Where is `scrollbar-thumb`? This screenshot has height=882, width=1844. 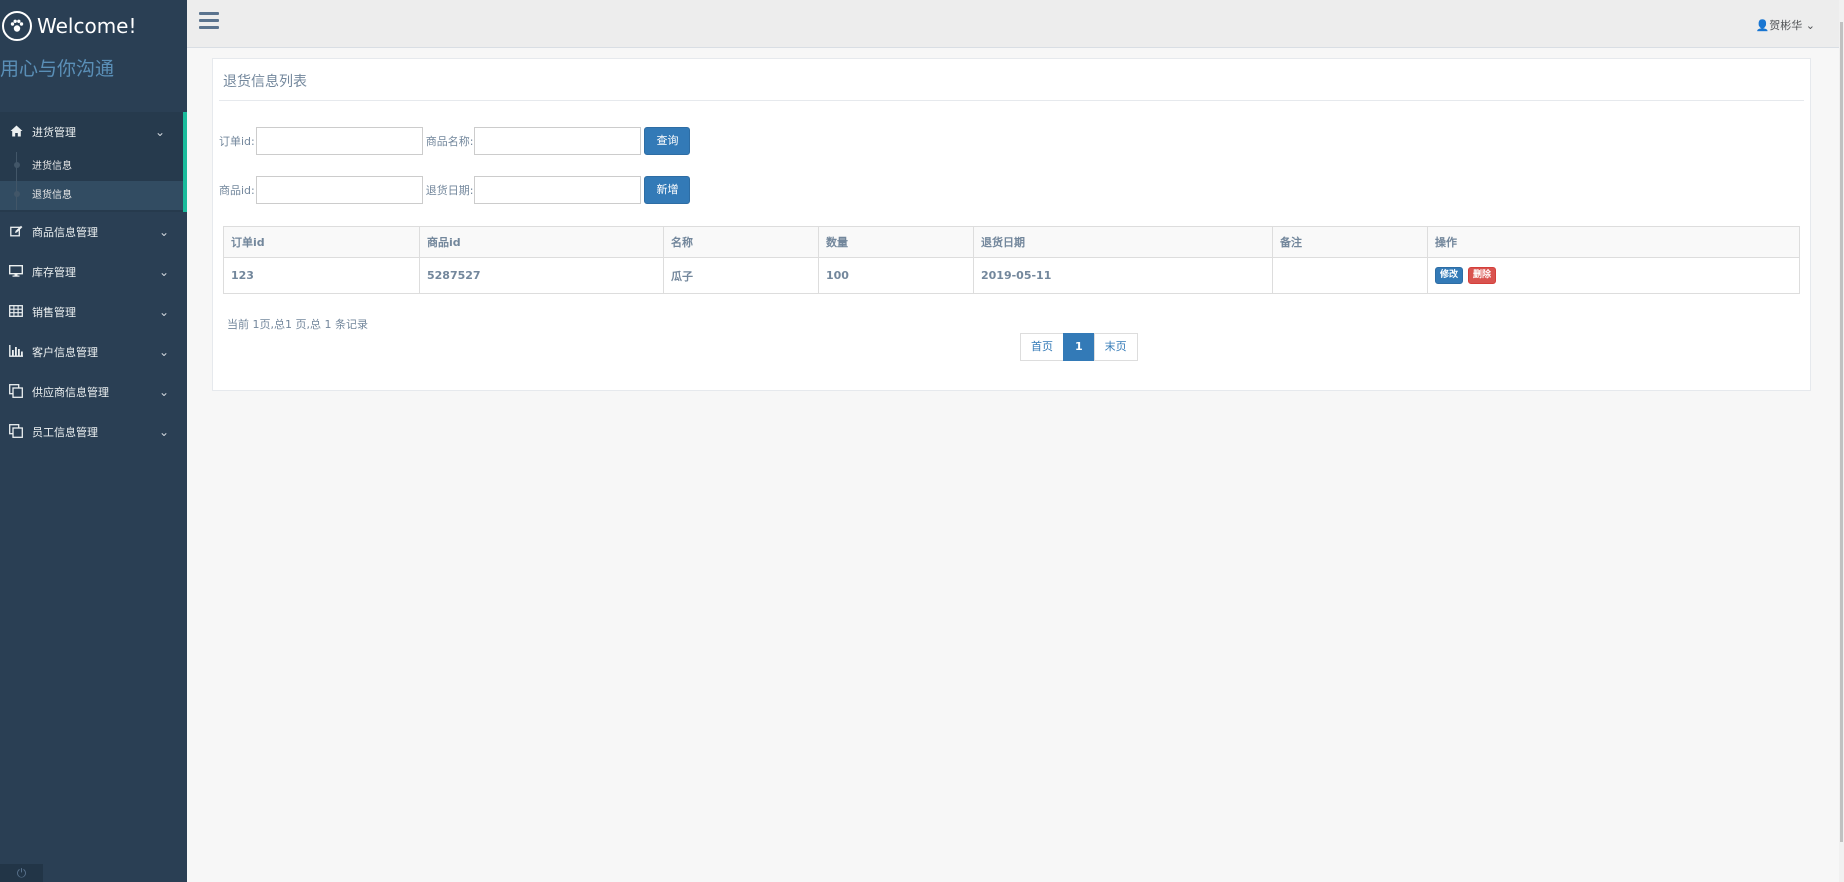 scrollbar-thumb is located at coordinates (1841, 432).